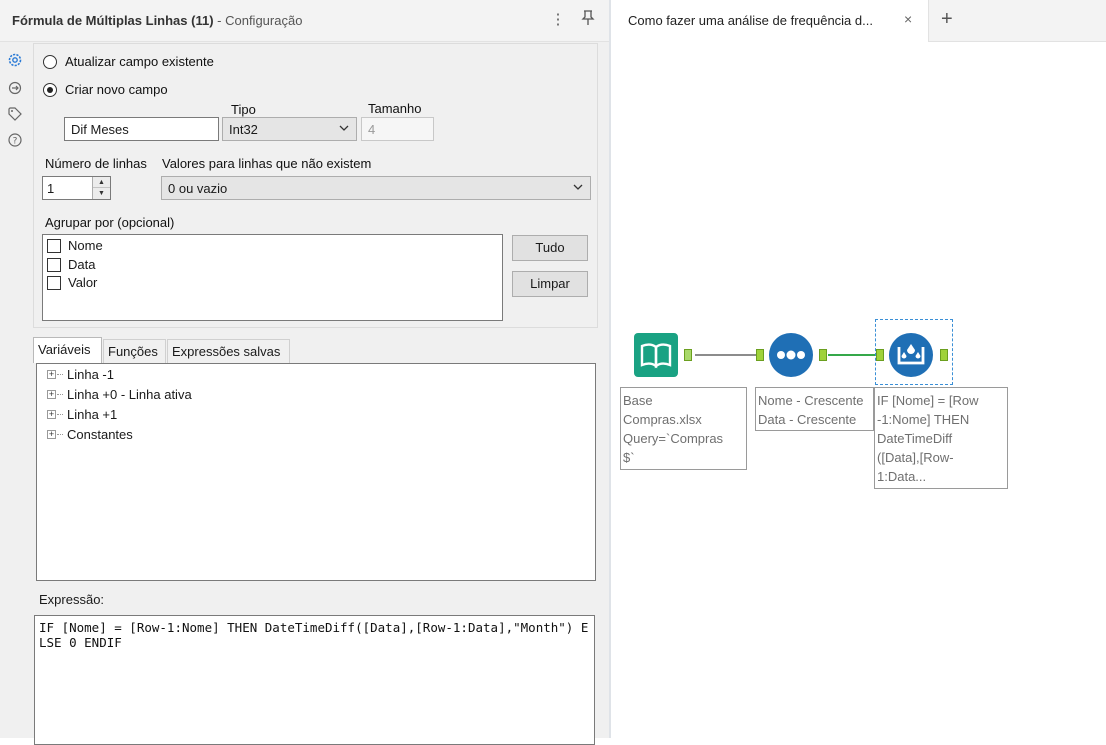 The height and width of the screenshot is (745, 1106). Describe the element at coordinates (243, 129) in the screenshot. I see `type-select-value: Int32` at that location.